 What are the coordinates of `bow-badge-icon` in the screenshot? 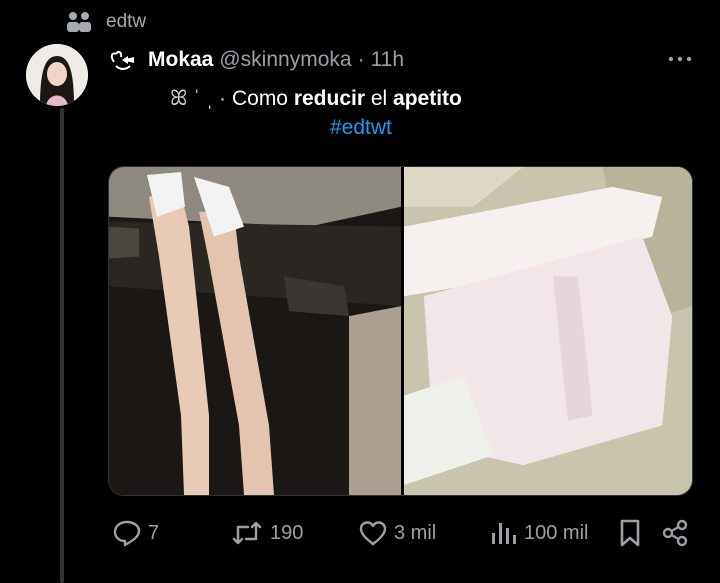 It's located at (122, 60).